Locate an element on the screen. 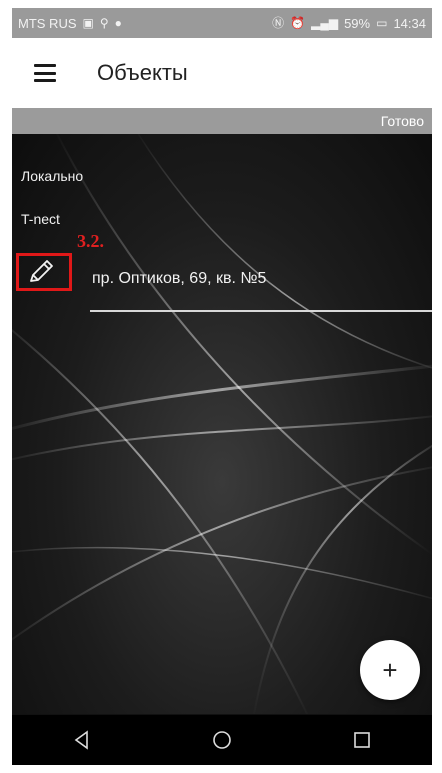 The image size is (442, 773). search-icon: ⚲ is located at coordinates (104, 23).